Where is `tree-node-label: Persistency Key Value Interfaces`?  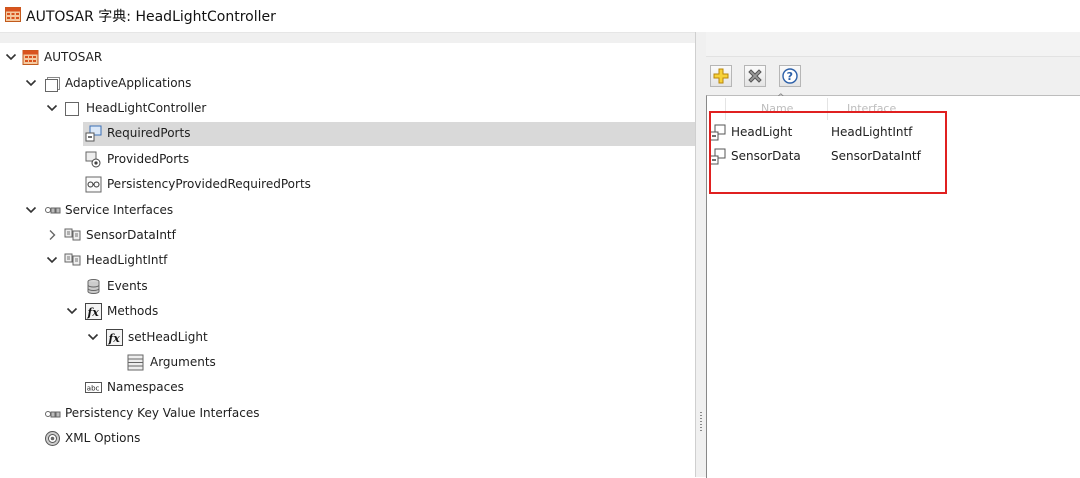 tree-node-label: Persistency Key Value Interfaces is located at coordinates (162, 413).